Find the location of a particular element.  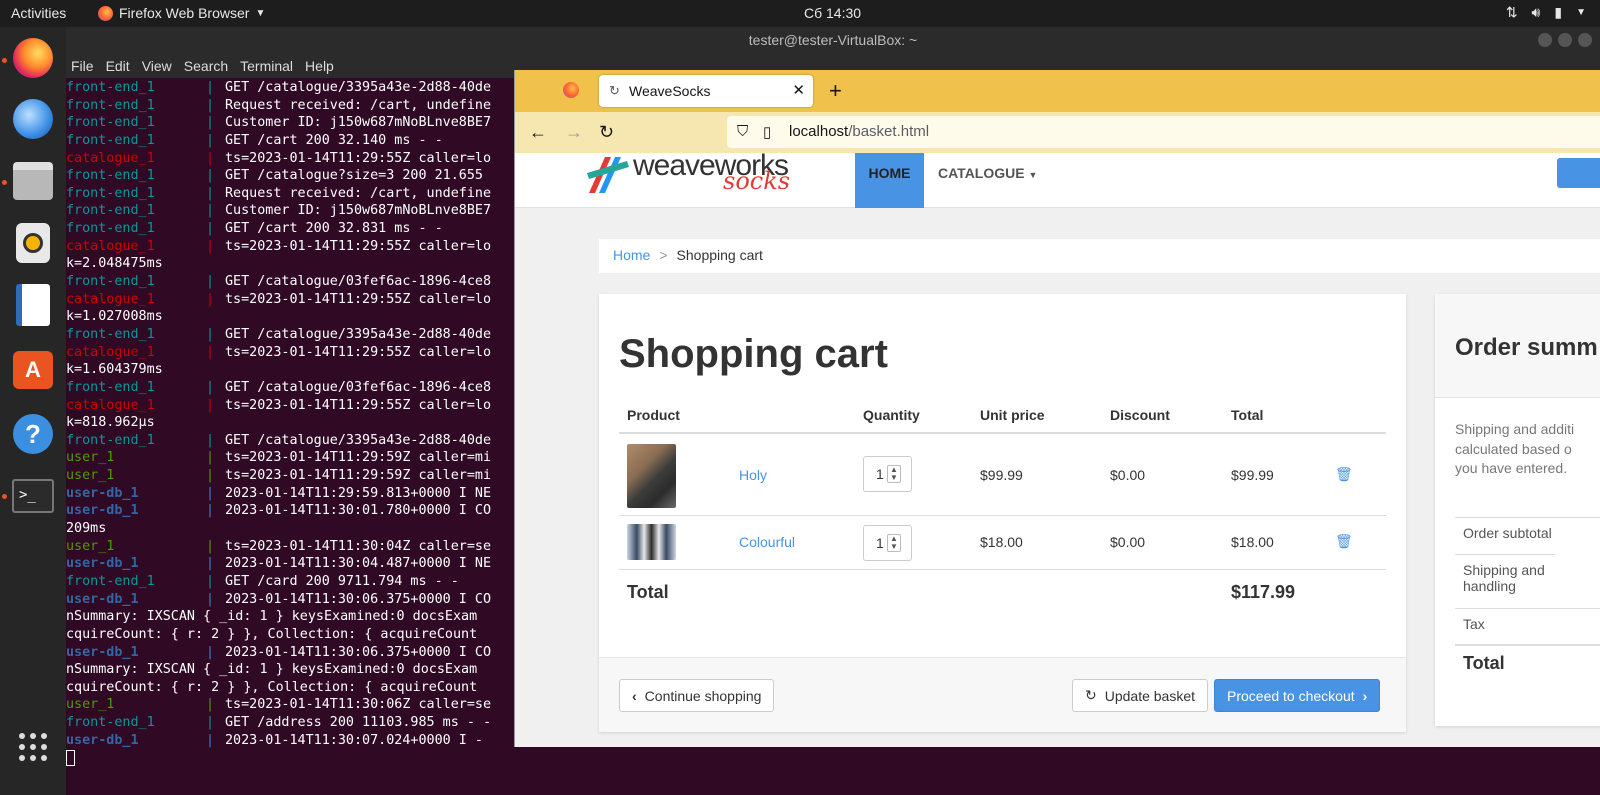

summary-subtotal: Order subtotal is located at coordinates (1527, 535).